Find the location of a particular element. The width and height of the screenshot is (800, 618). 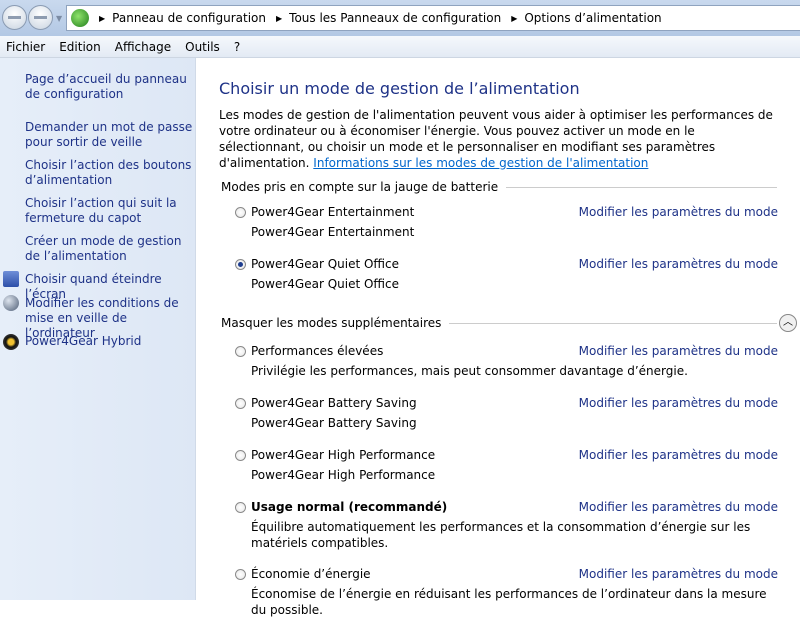

menu-help: ? is located at coordinates (237, 47).